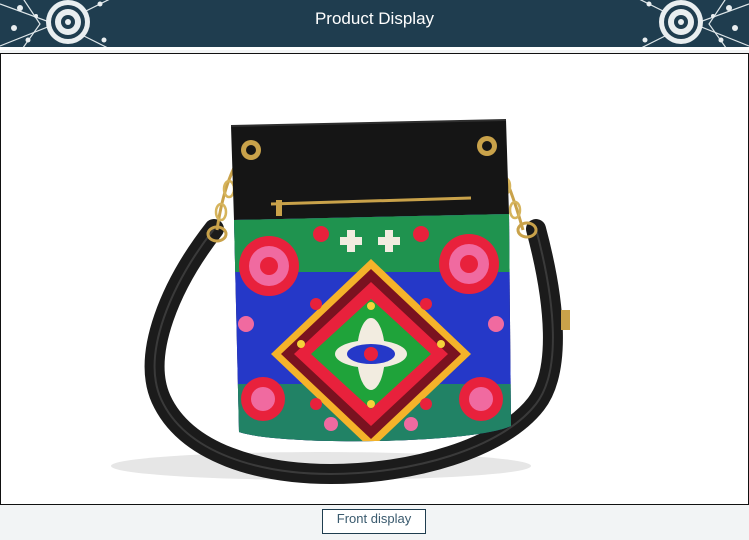 This screenshot has width=749, height=540. Describe the element at coordinates (374, 48) in the screenshot. I see `header-divider` at that location.